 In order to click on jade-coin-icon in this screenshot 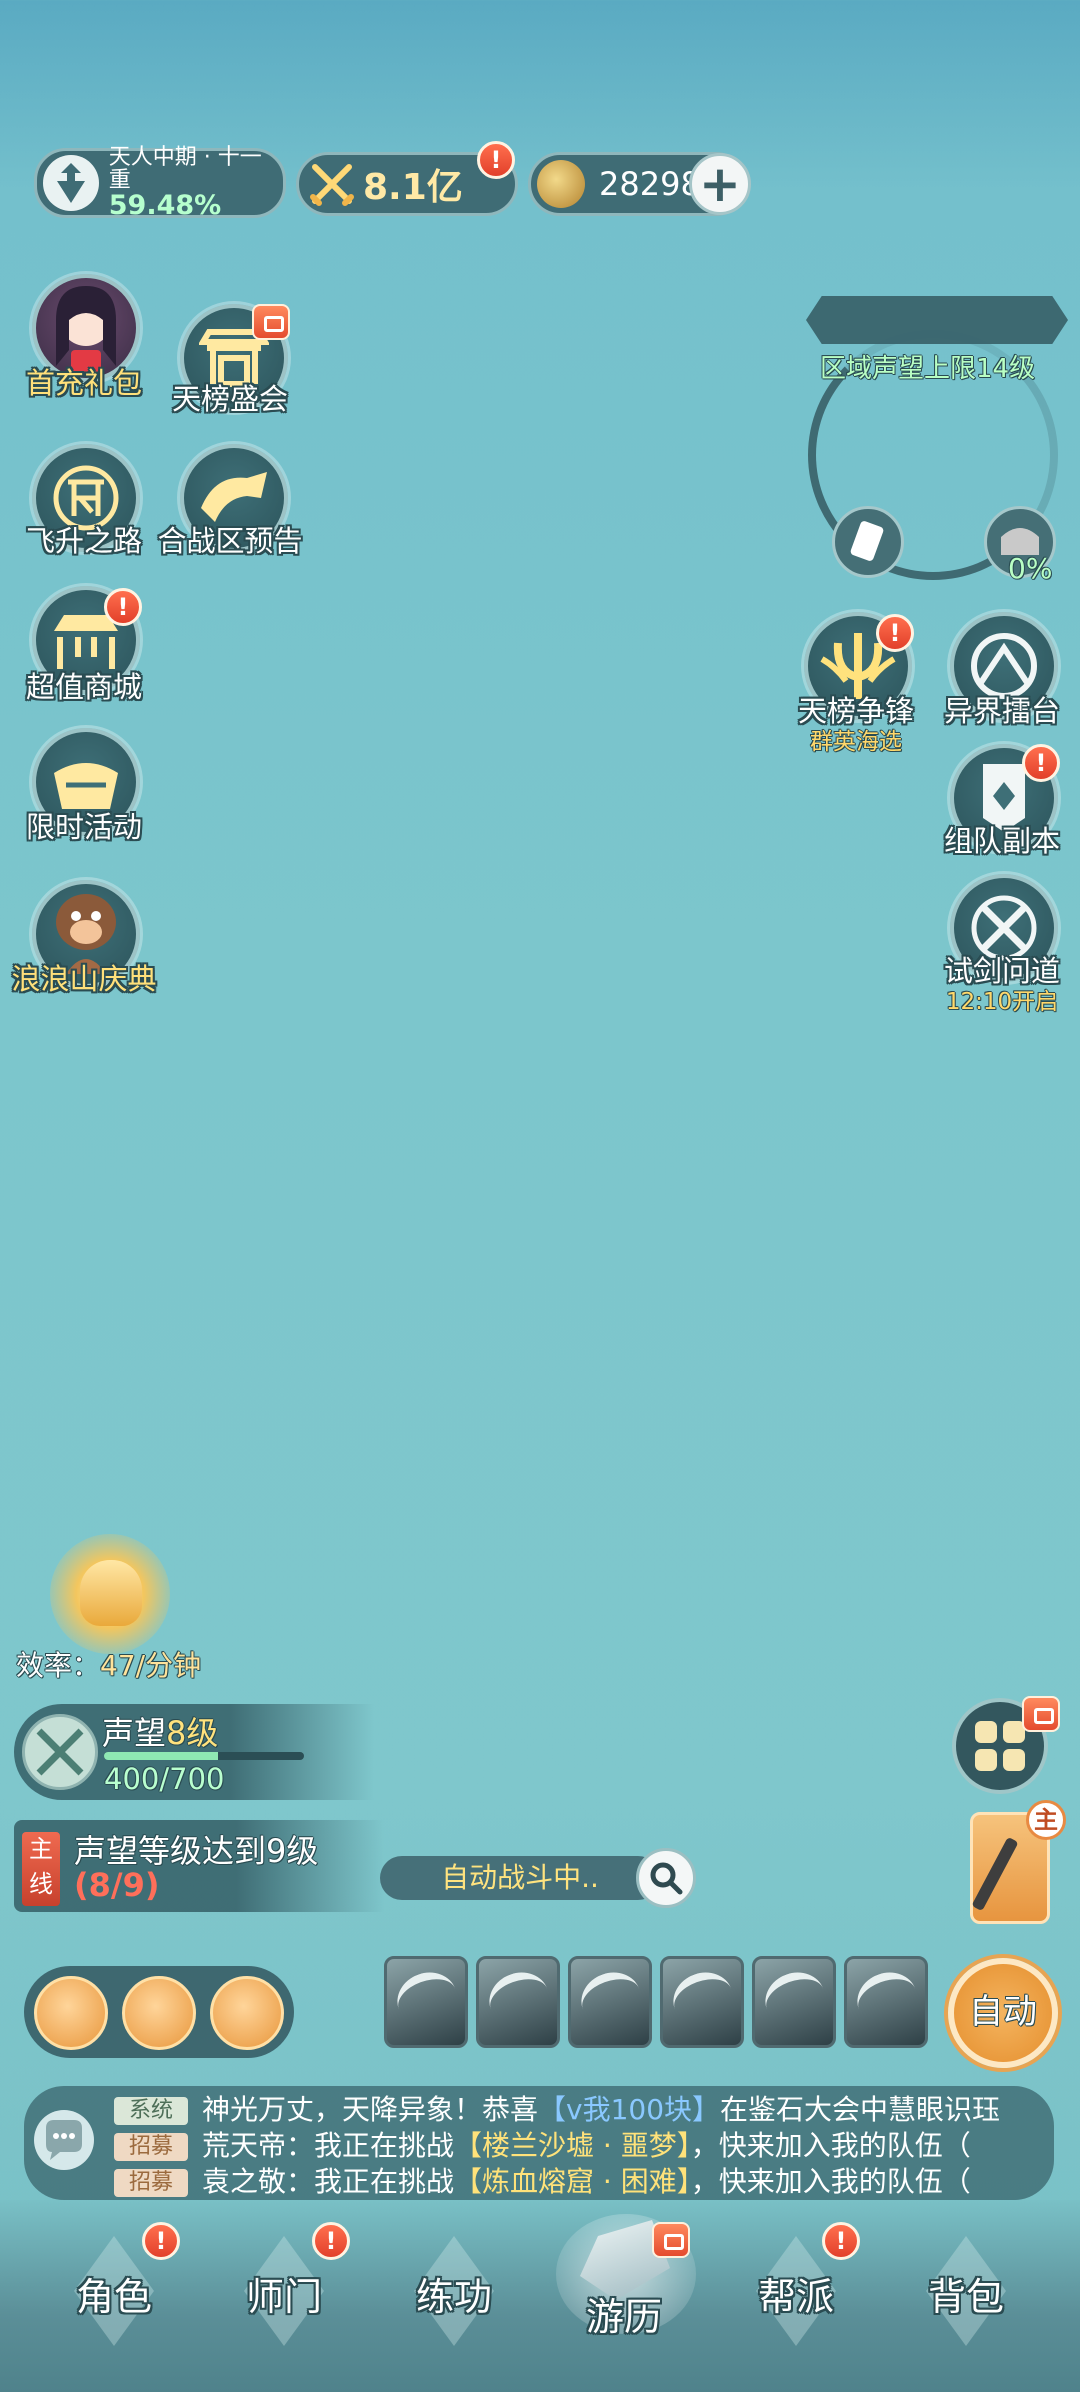, I will do `click(561, 184)`.